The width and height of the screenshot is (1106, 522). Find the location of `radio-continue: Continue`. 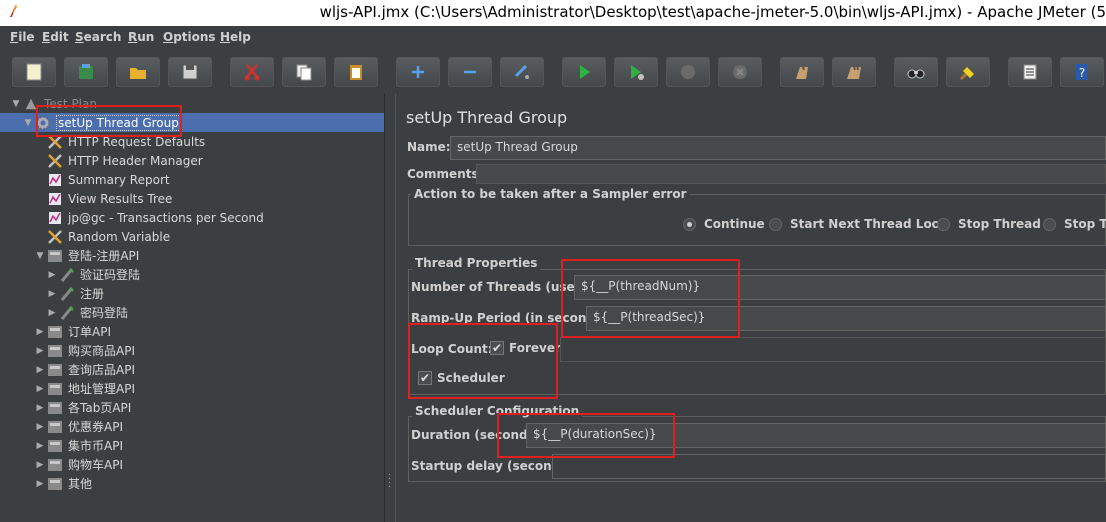

radio-continue: Continue is located at coordinates (724, 224).